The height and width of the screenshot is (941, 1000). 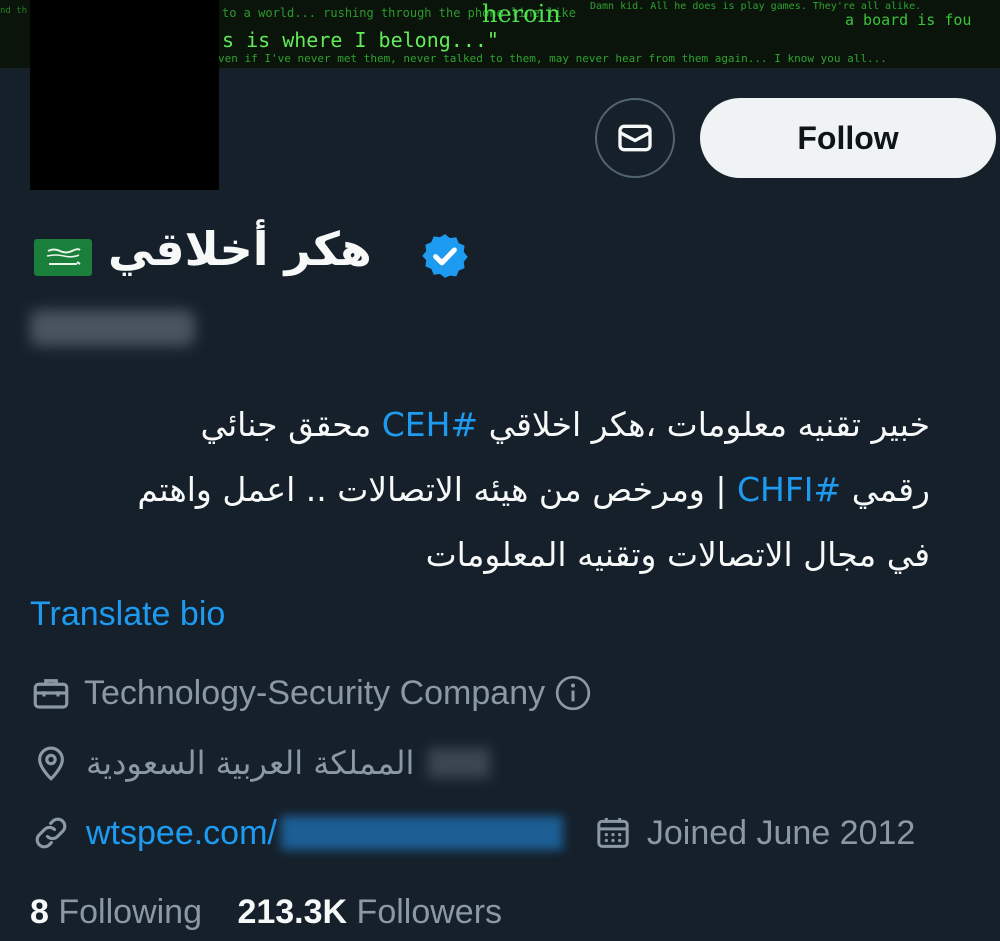 I want to click on translate-bio-link: Translate bio, so click(x=127, y=614).